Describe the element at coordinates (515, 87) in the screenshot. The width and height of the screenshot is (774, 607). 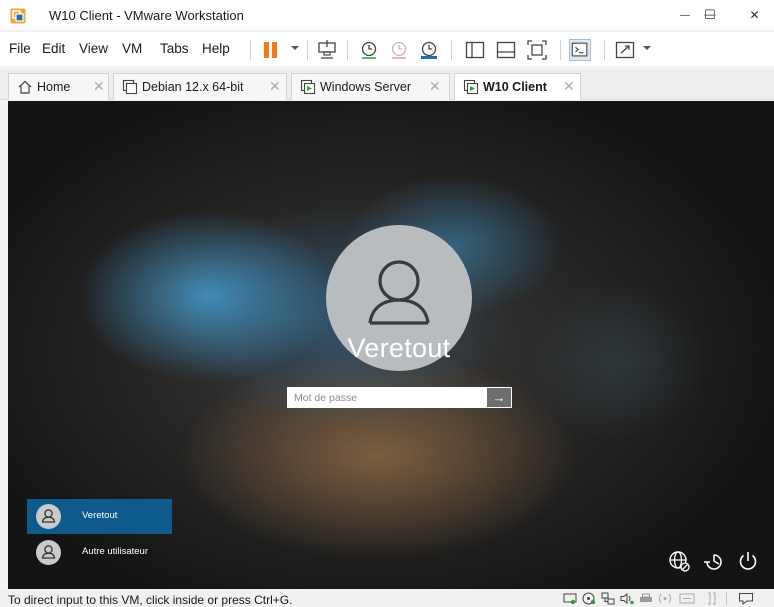
I see `tab-label: W10 Client` at that location.